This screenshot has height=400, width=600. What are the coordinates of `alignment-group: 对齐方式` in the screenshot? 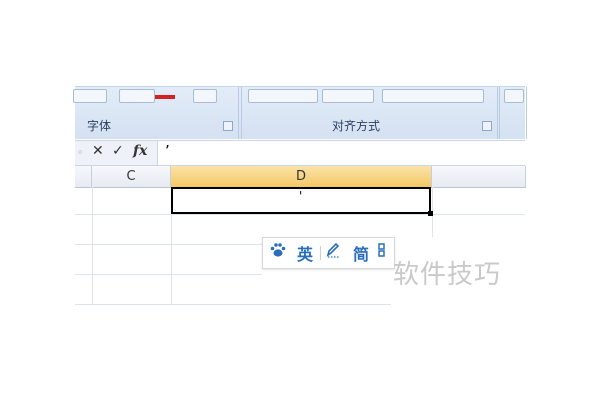 It's located at (369, 113).